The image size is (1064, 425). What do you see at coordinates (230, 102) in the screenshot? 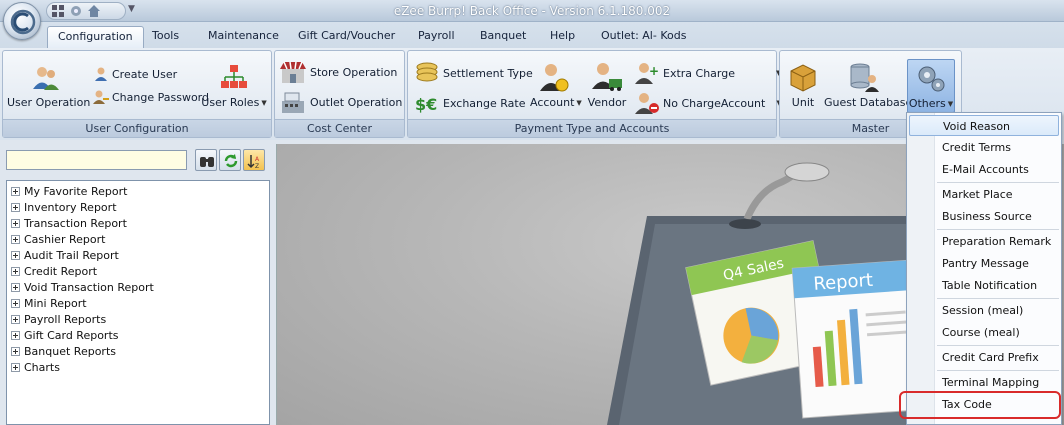
I see `user-roles-label: User Roles` at bounding box center [230, 102].